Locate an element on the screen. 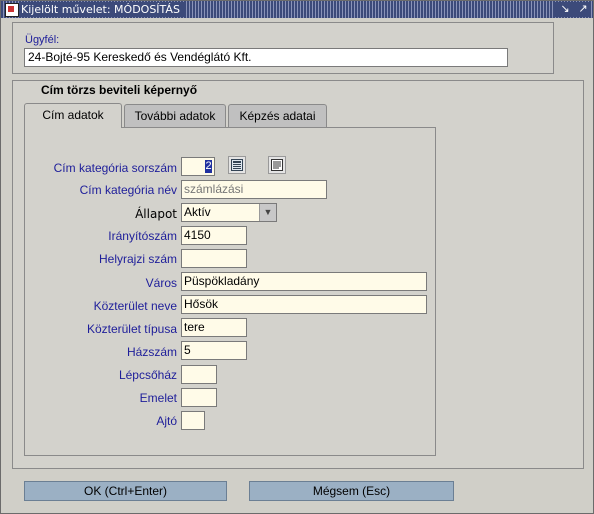 The width and height of the screenshot is (594, 514). chevron-down-icon: ▼ is located at coordinates (267, 212).